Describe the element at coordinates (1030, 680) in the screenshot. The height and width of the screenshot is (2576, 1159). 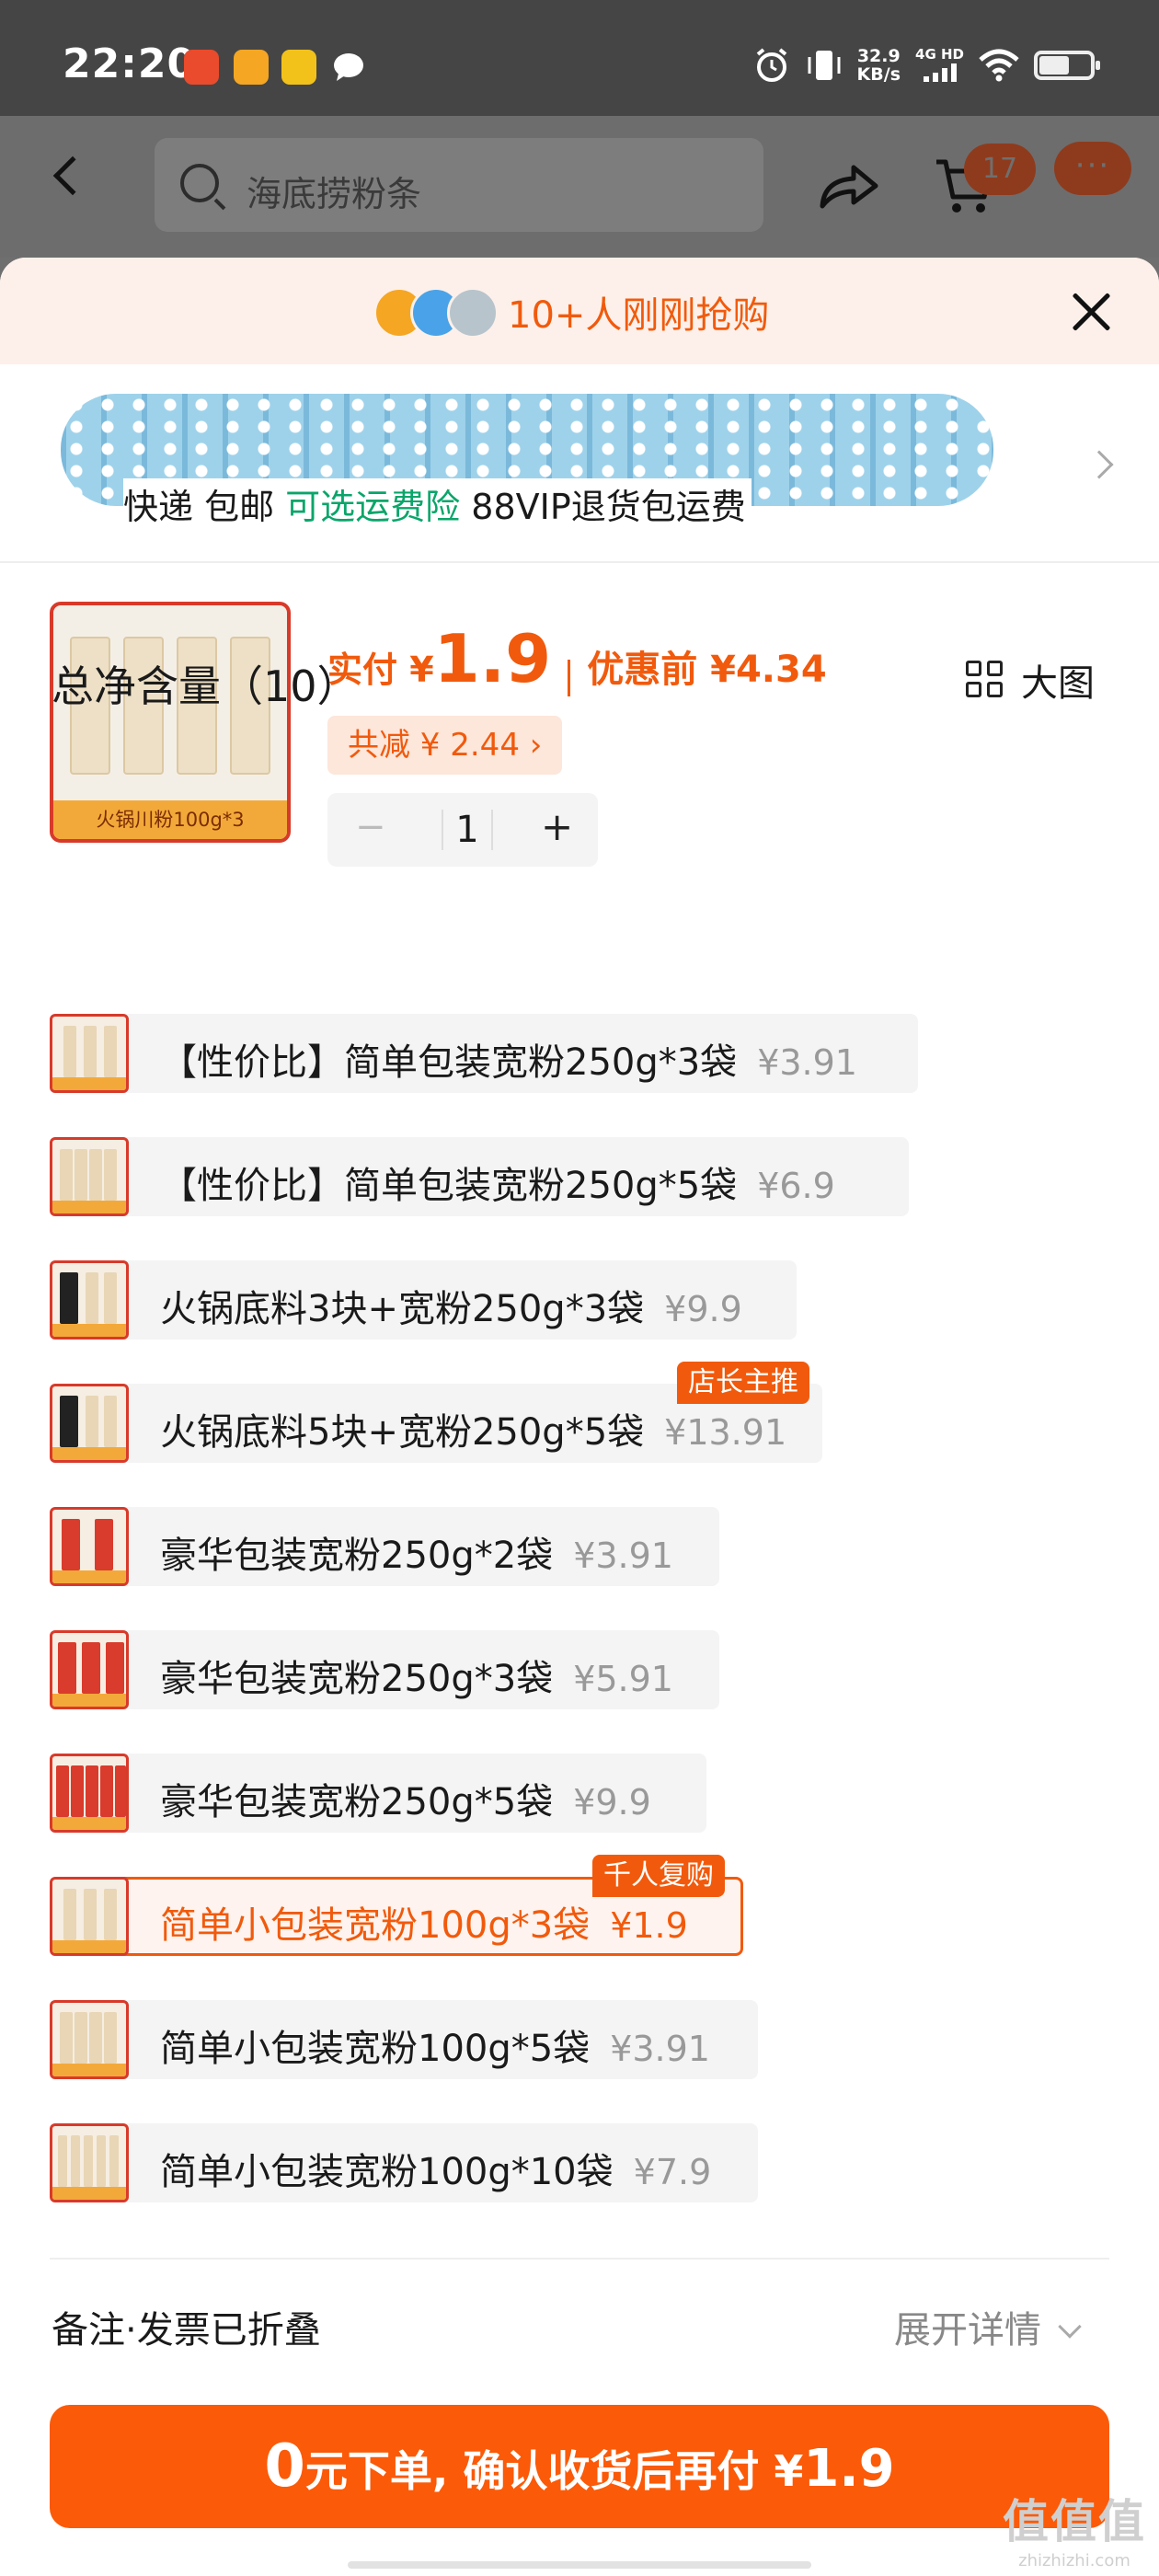
I see `large-view-toggle: 大图` at that location.